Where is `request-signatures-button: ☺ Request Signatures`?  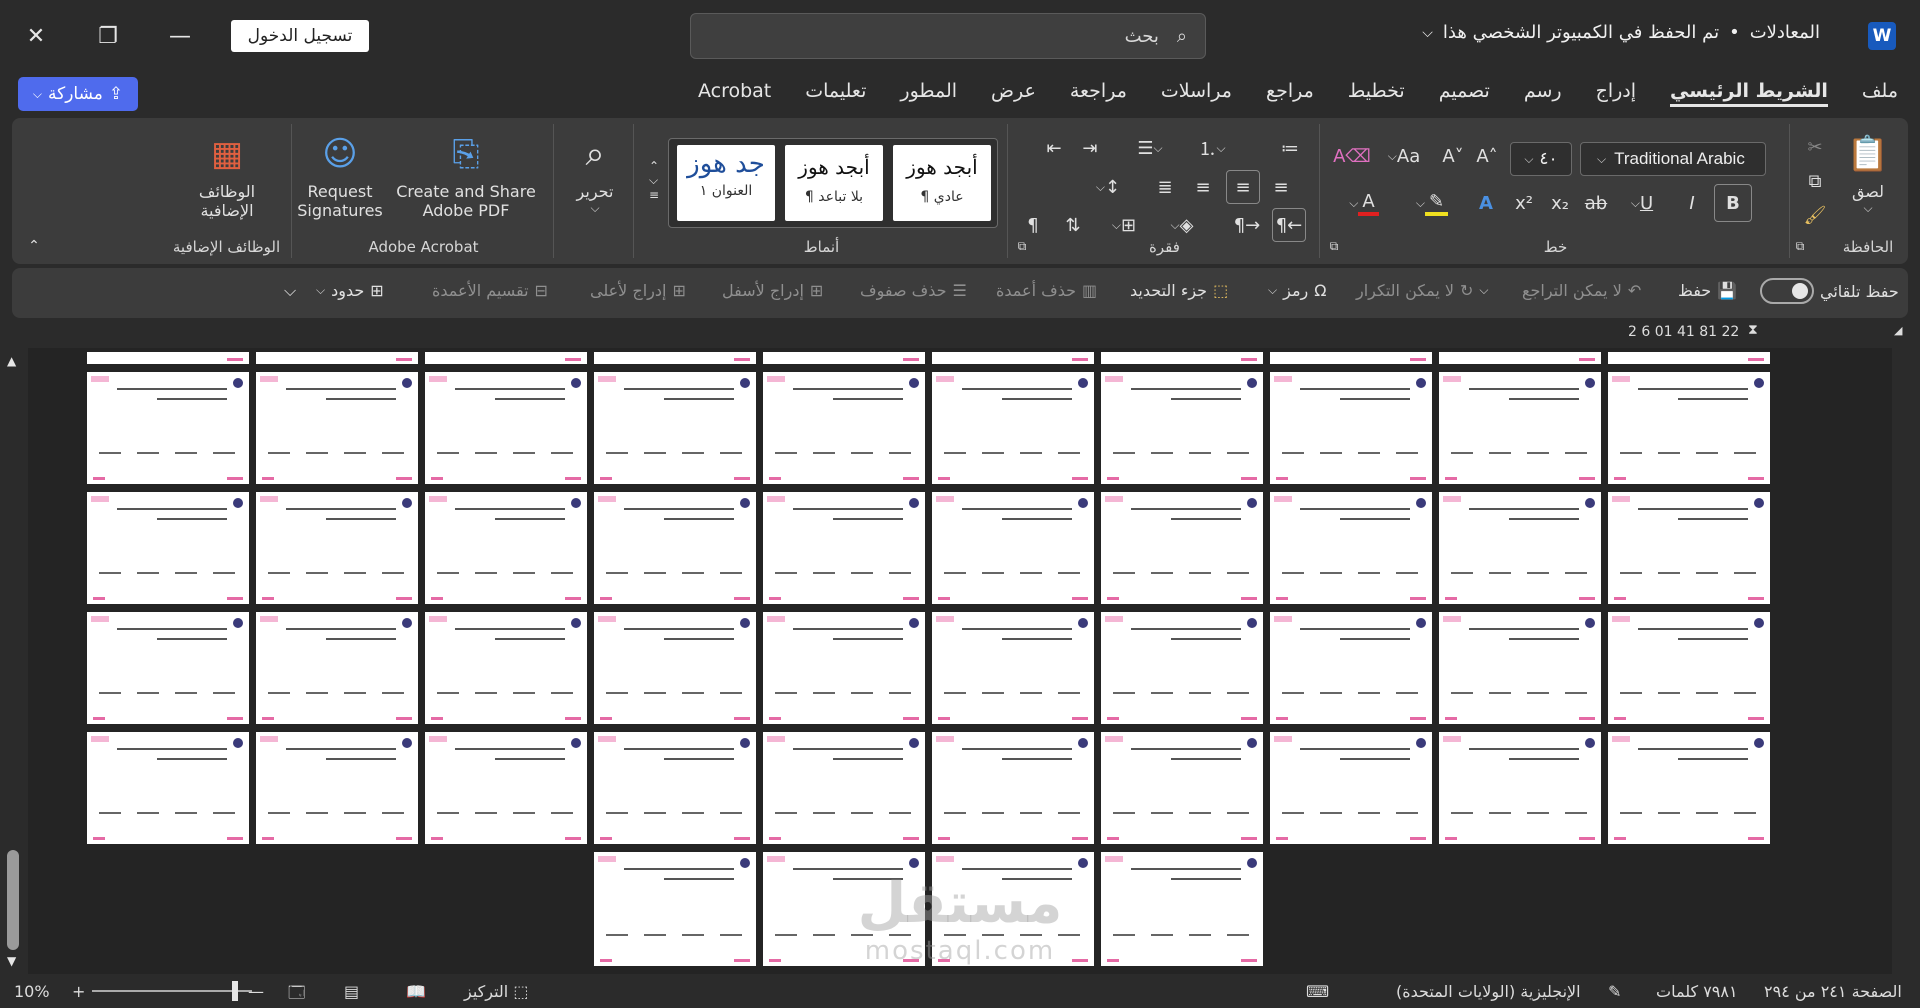
request-signatures-button: ☺ Request Signatures is located at coordinates (340, 176).